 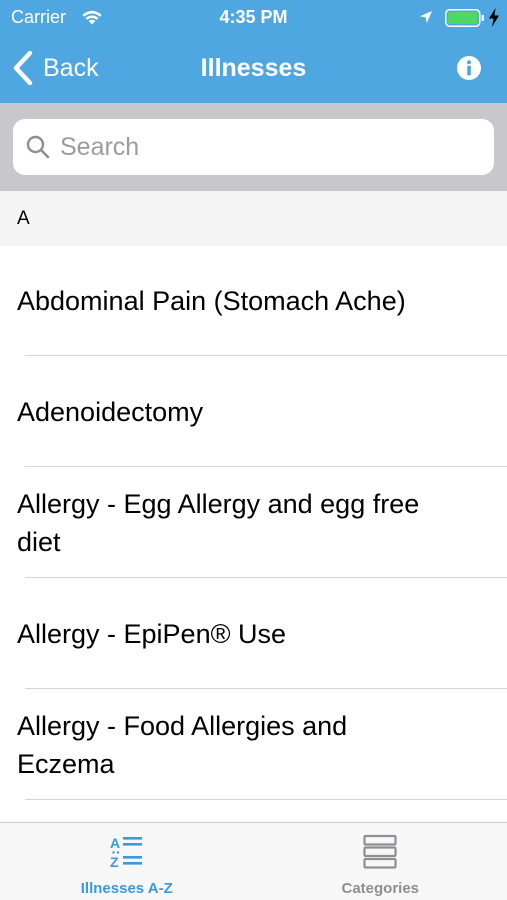 I want to click on svg-text: A, so click(x=115, y=843).